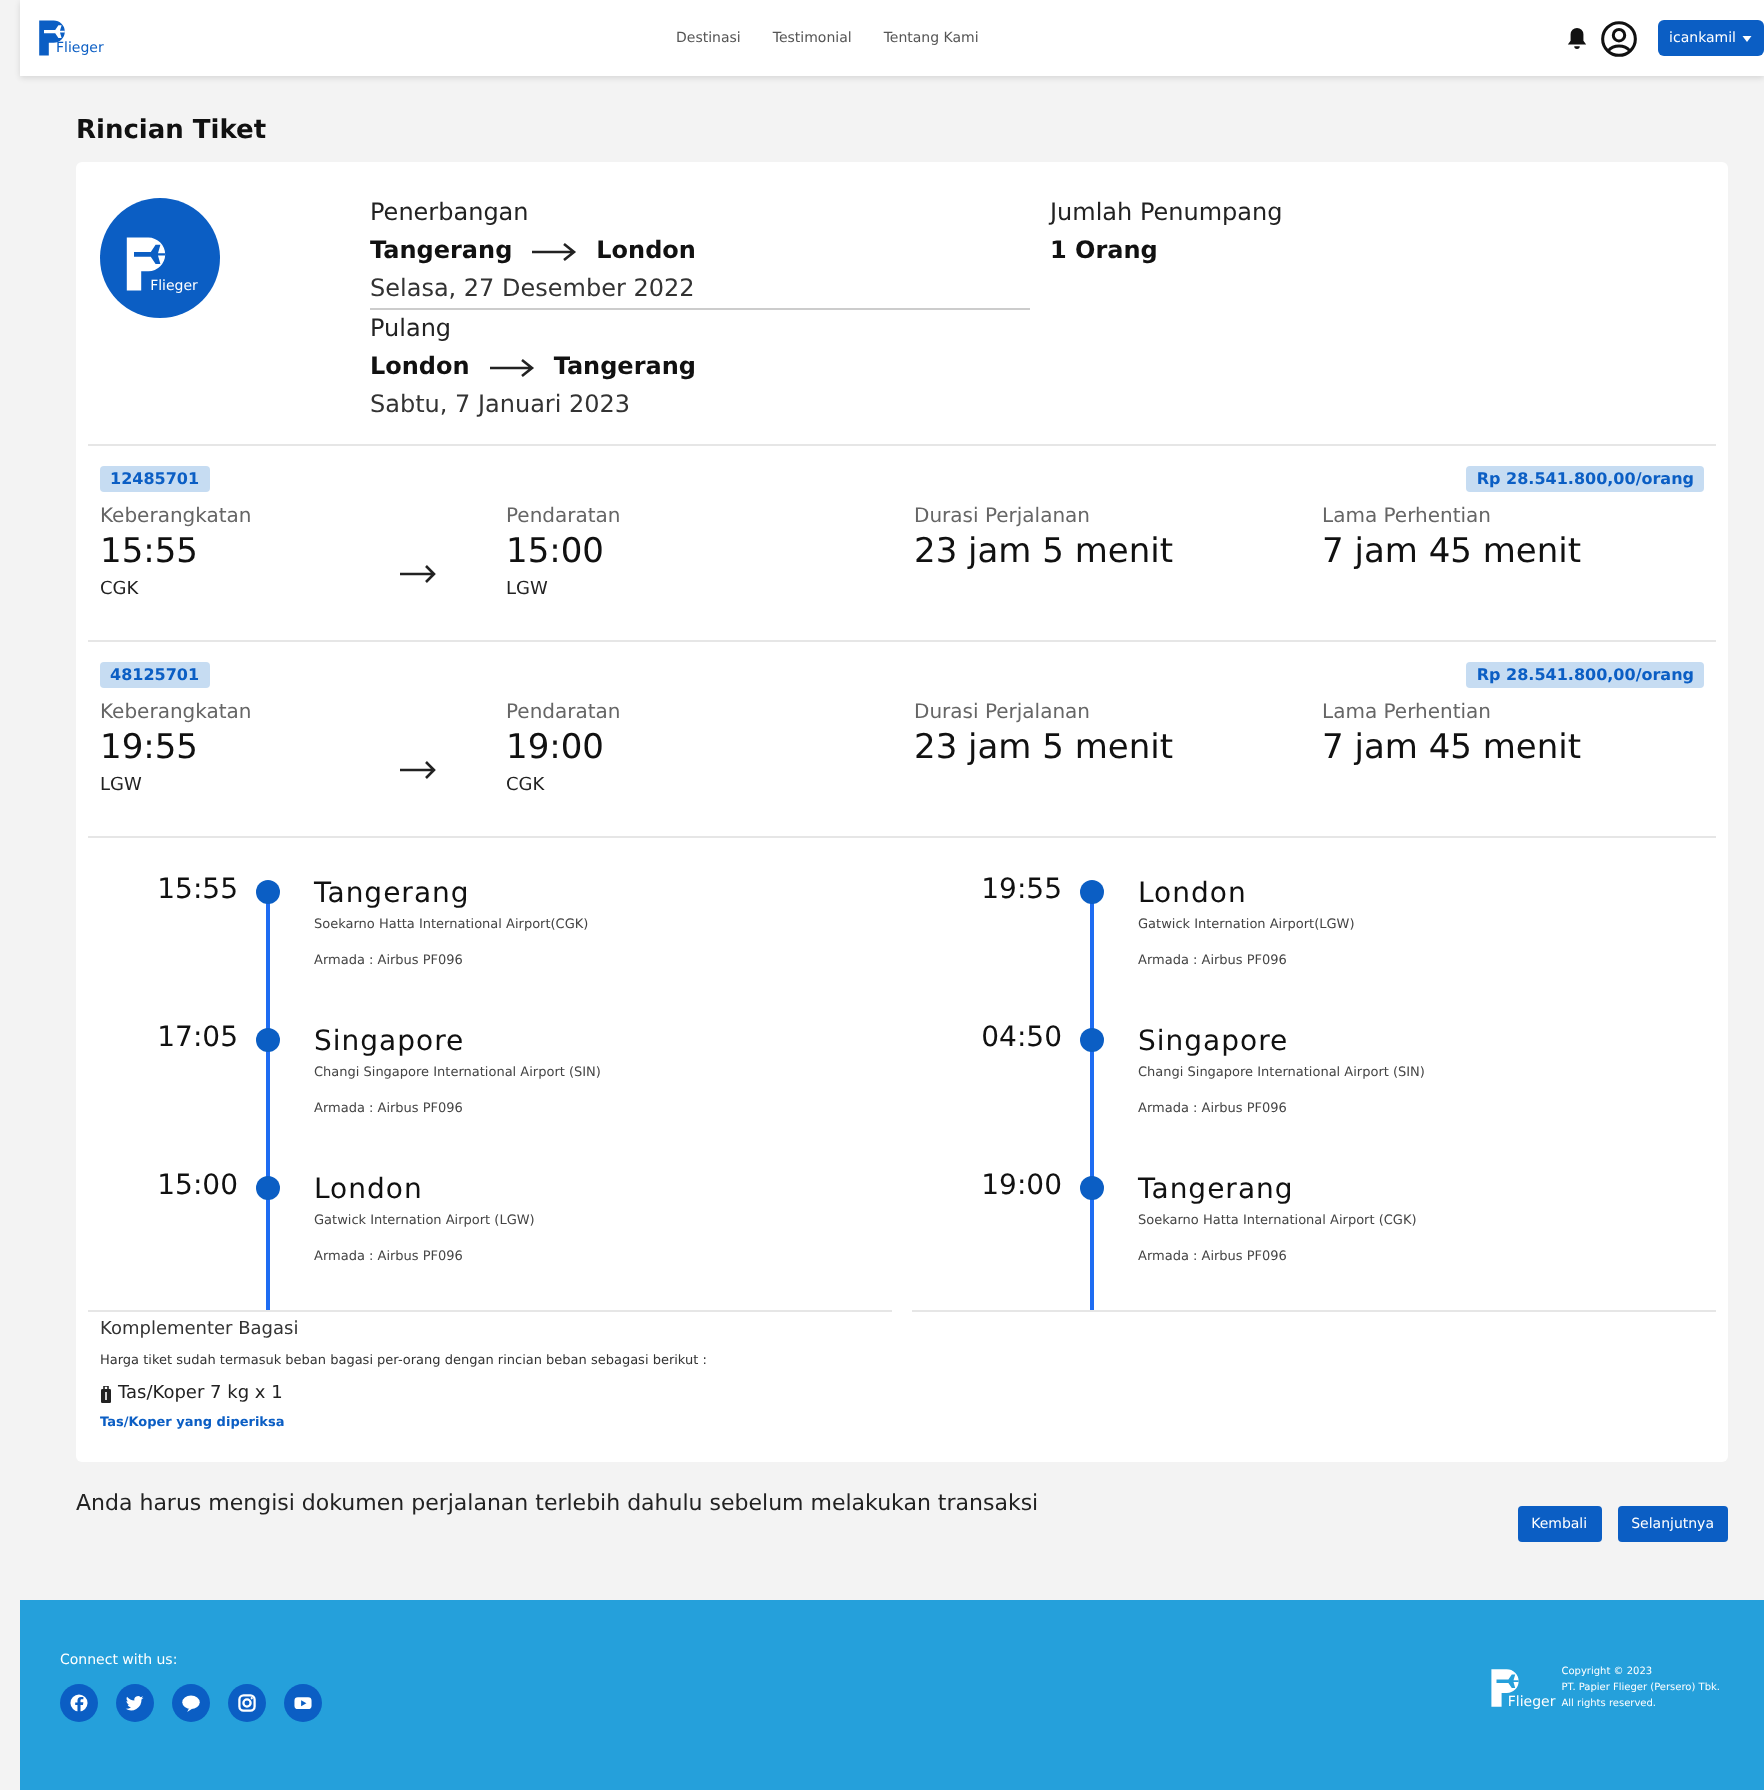 Image resolution: width=1764 pixels, height=1790 pixels. Describe the element at coordinates (155, 479) in the screenshot. I see `flight-code: 12485701` at that location.